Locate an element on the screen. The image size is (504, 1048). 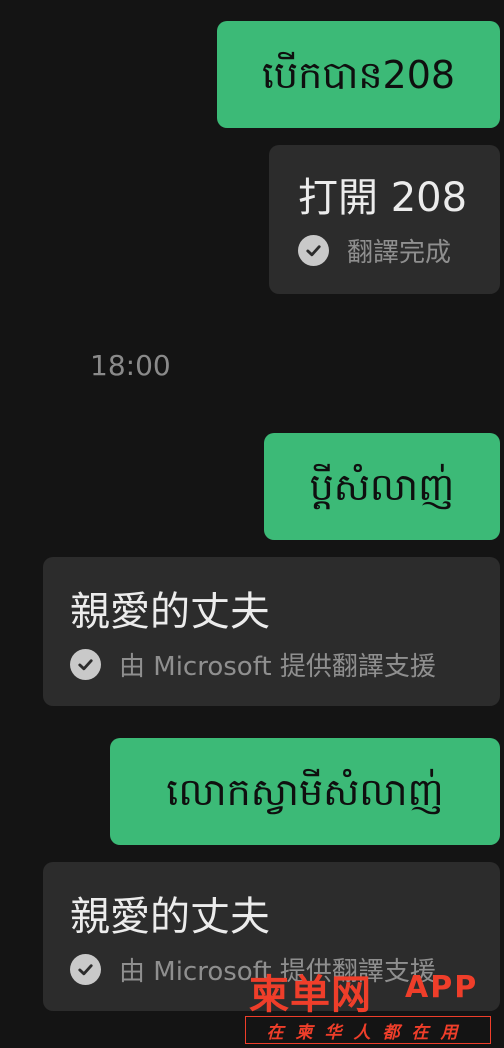
watermark-slogan: 在柬华人都在用 is located at coordinates (368, 1030).